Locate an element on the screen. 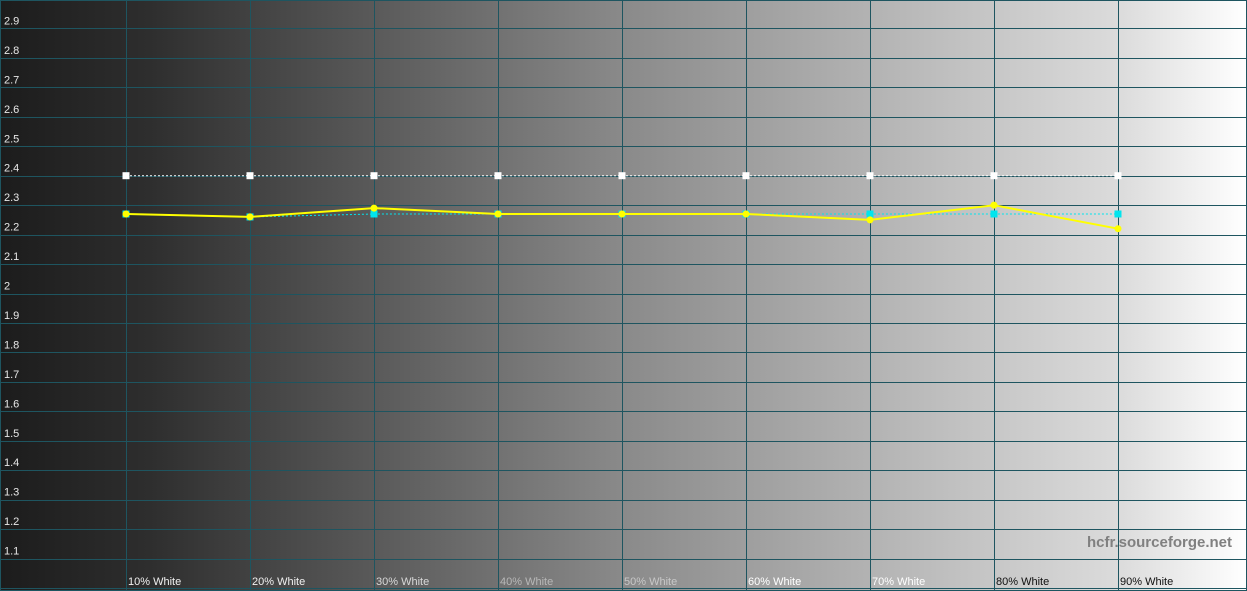 The width and height of the screenshot is (1247, 591). y-tick-label: 2.2 is located at coordinates (11, 228).